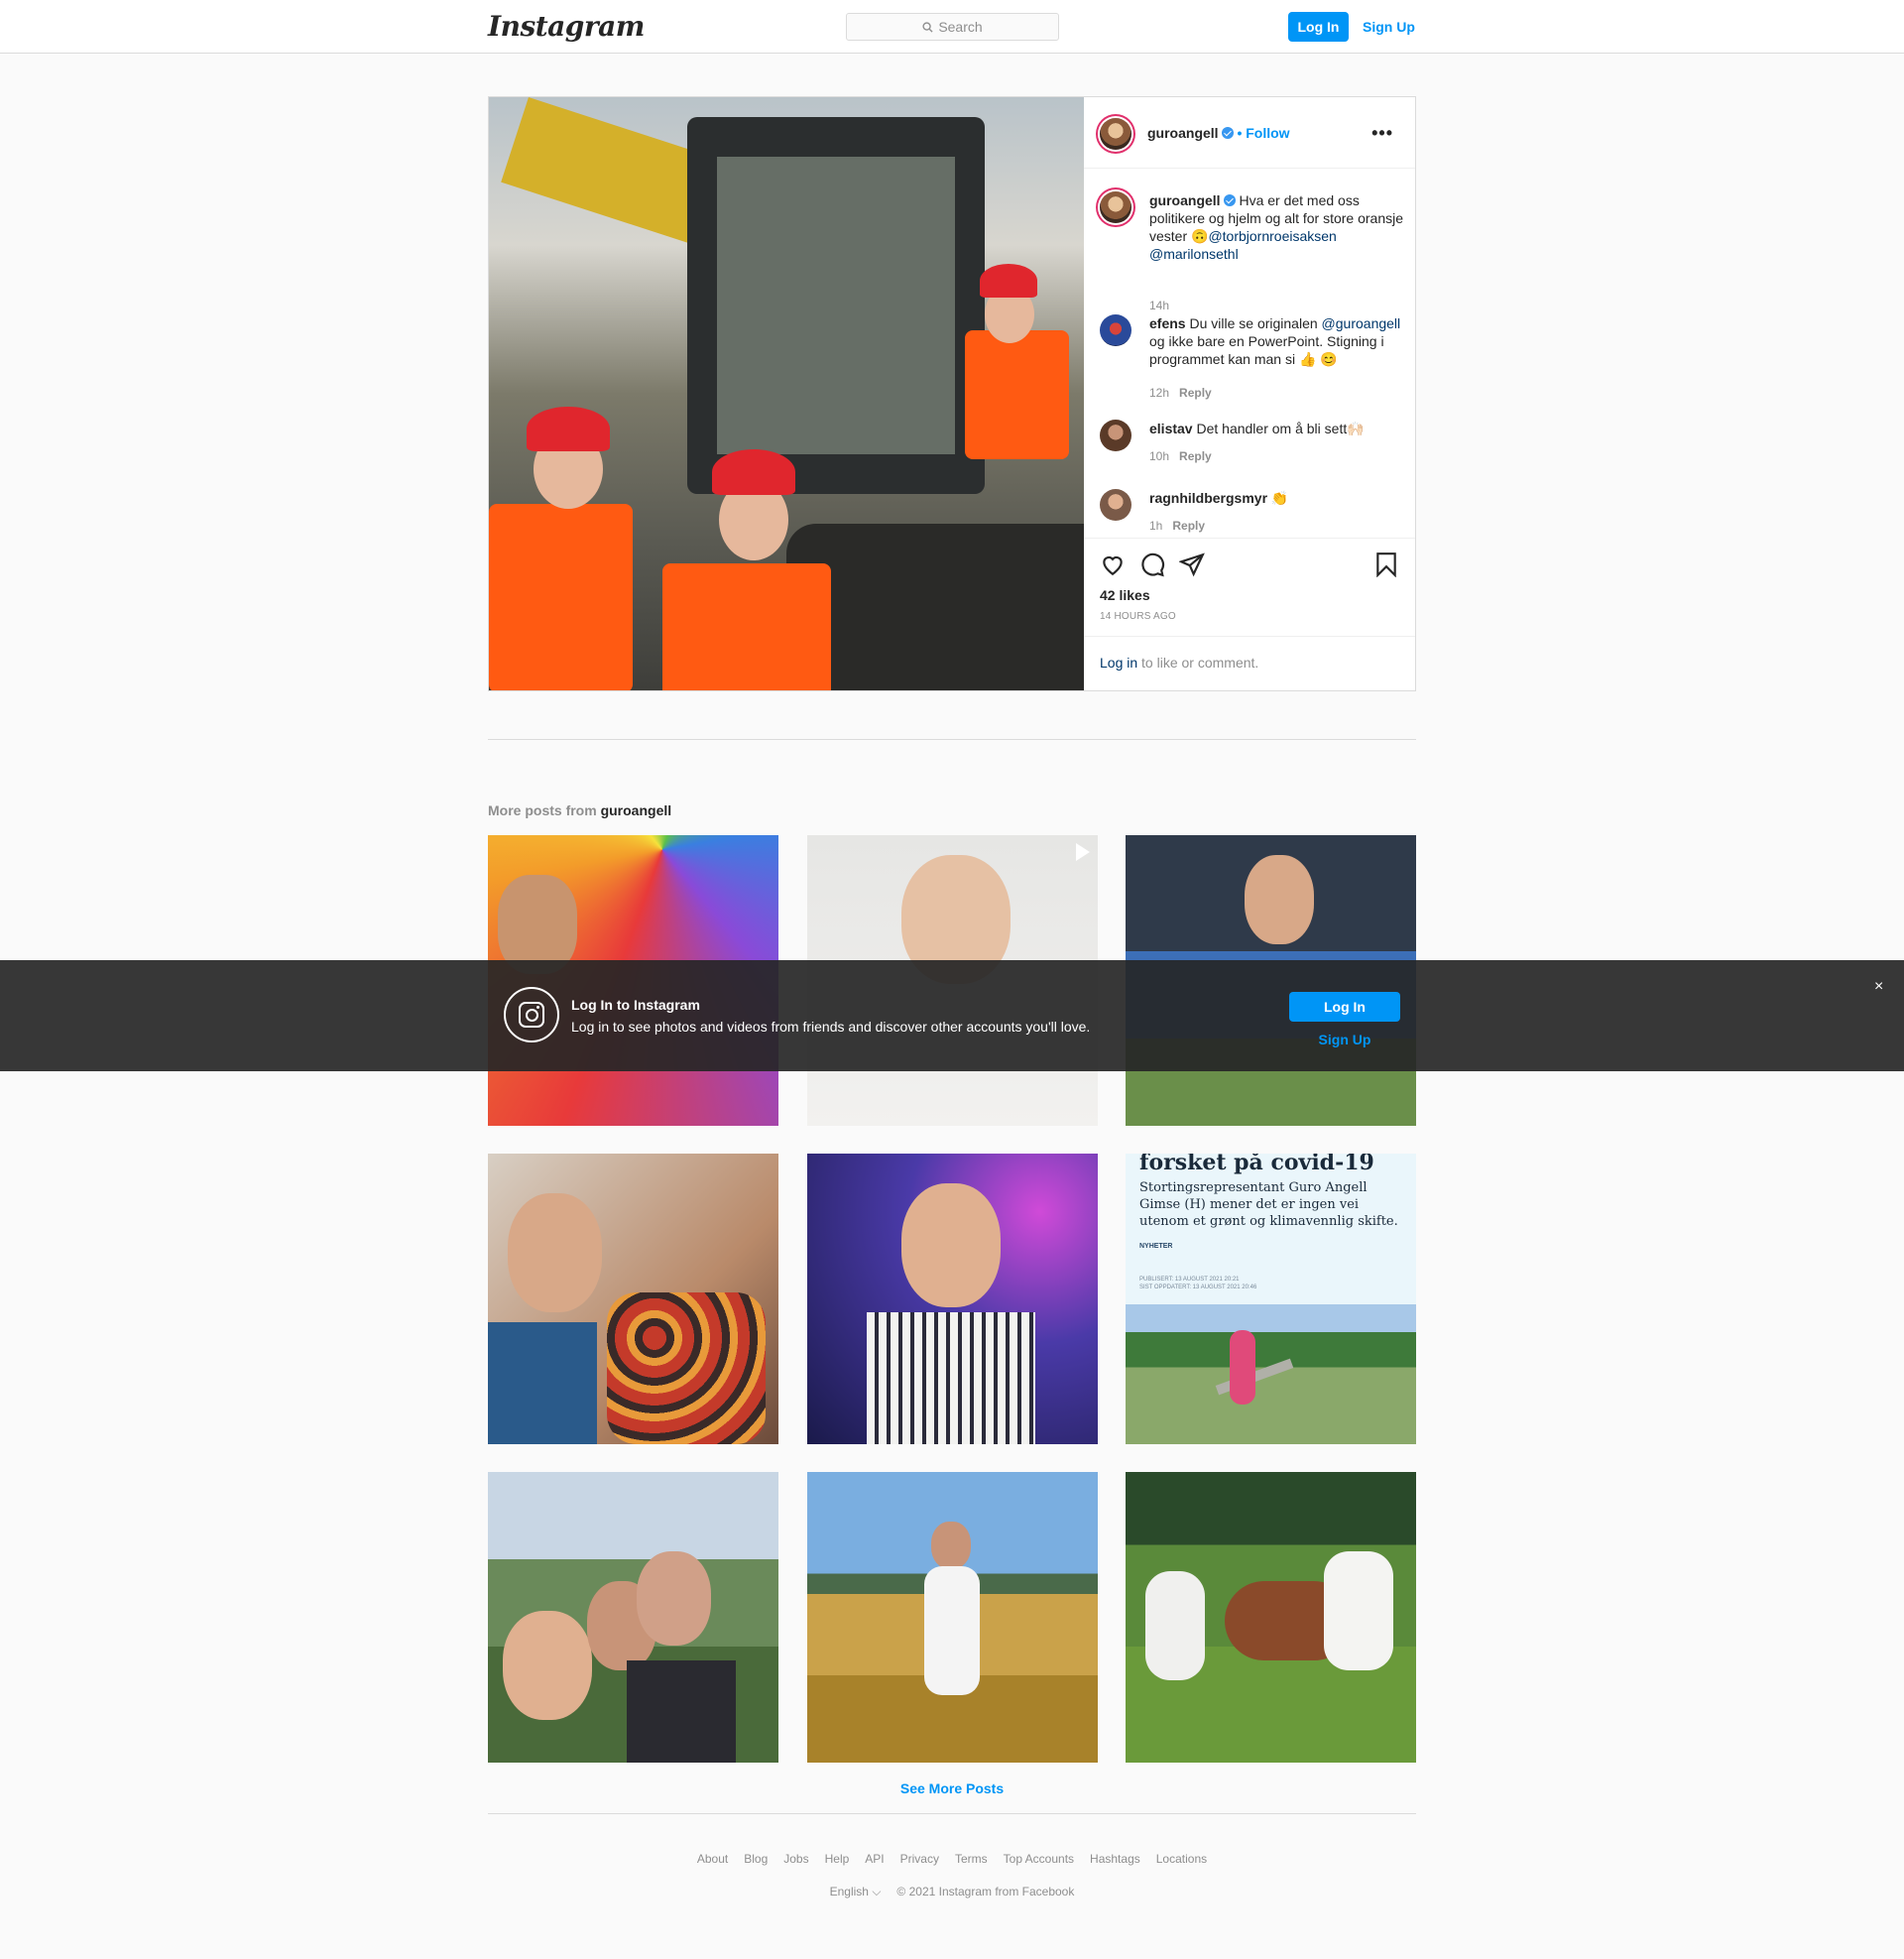 Image resolution: width=1904 pixels, height=1959 pixels. I want to click on comment-meta: 10h Reply, so click(1180, 456).